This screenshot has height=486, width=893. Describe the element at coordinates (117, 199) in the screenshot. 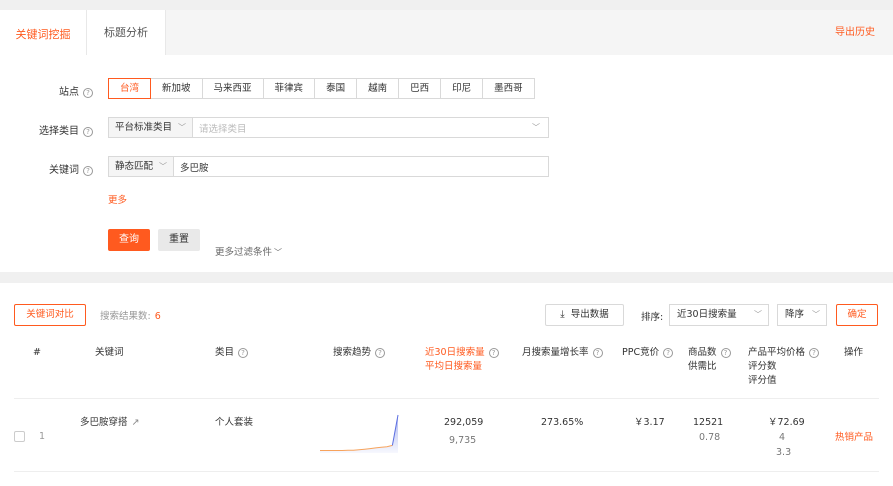

I see `more-link: 更多` at that location.